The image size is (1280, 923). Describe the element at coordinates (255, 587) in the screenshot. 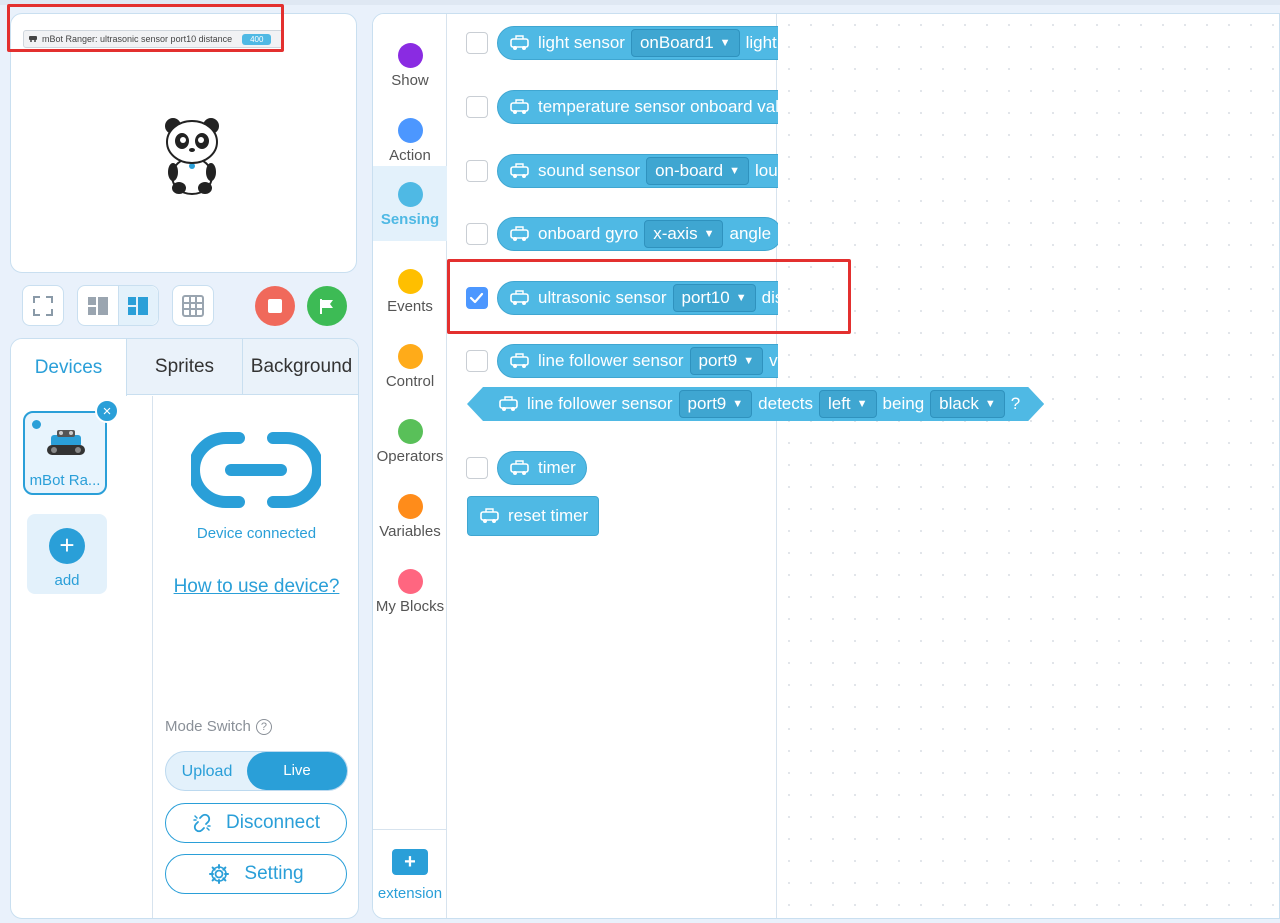

I see `how-to-use-link: How to use device?` at that location.